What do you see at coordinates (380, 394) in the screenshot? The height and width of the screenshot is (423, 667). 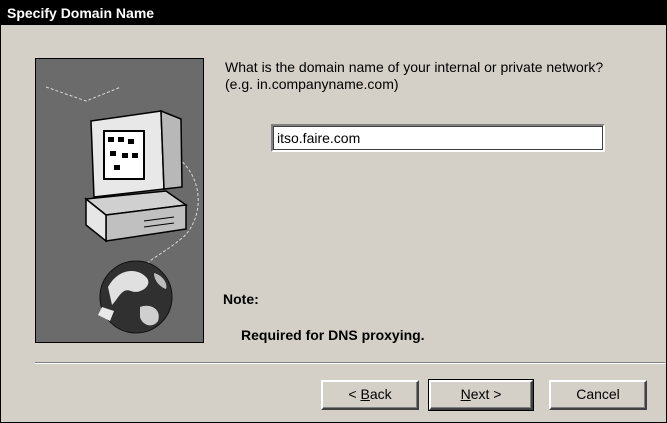 I see `back-rest: ack` at bounding box center [380, 394].